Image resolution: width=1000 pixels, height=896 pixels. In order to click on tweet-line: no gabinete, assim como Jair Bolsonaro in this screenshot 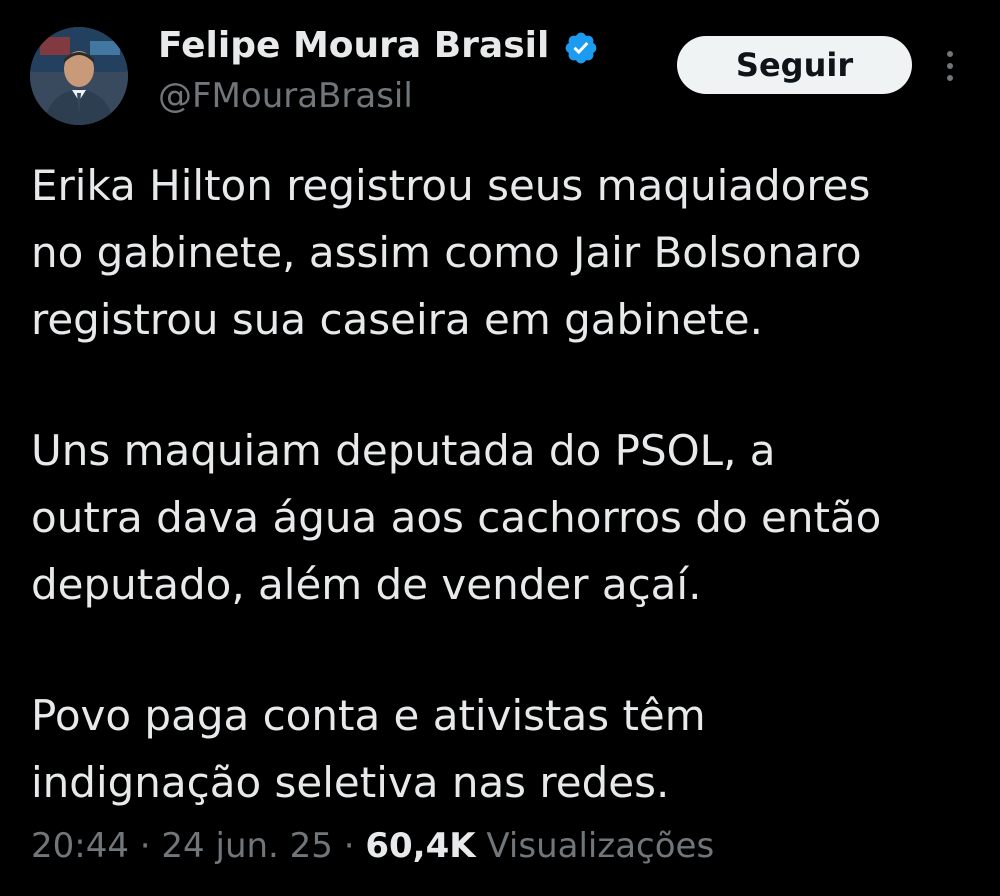, I will do `click(446, 252)`.